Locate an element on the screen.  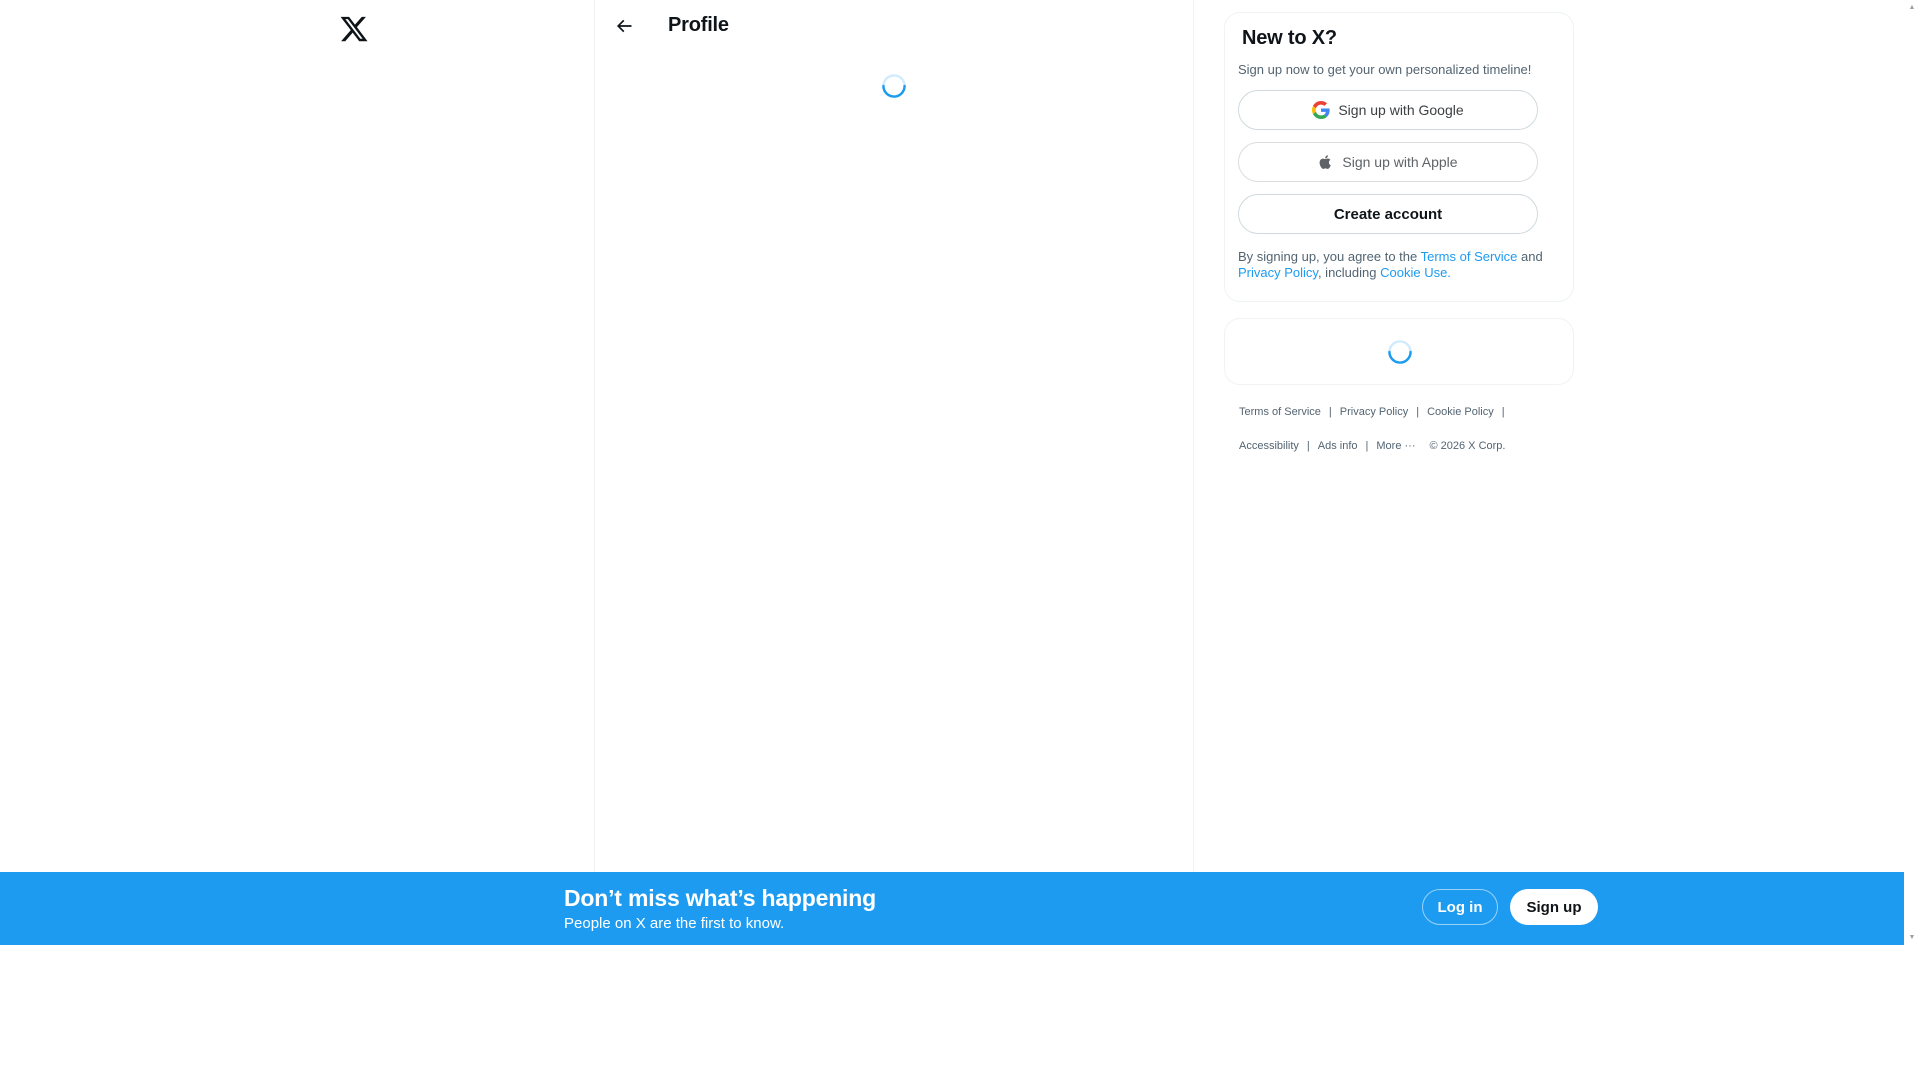
signup-apple-label: Sign up with Apple is located at coordinates (1400, 162).